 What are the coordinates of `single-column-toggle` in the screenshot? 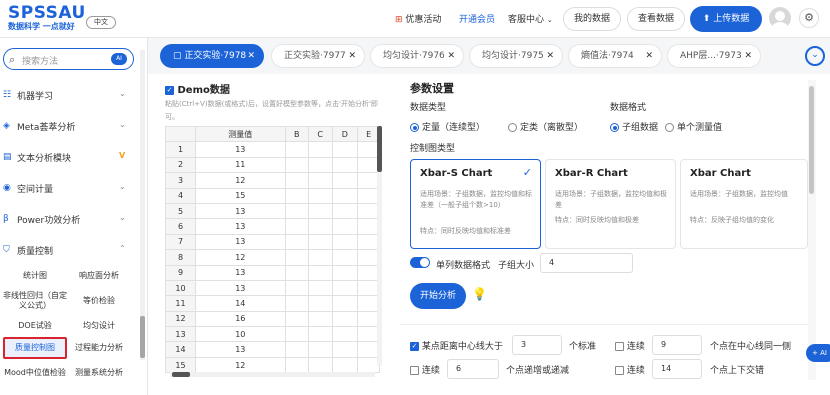 It's located at (420, 262).